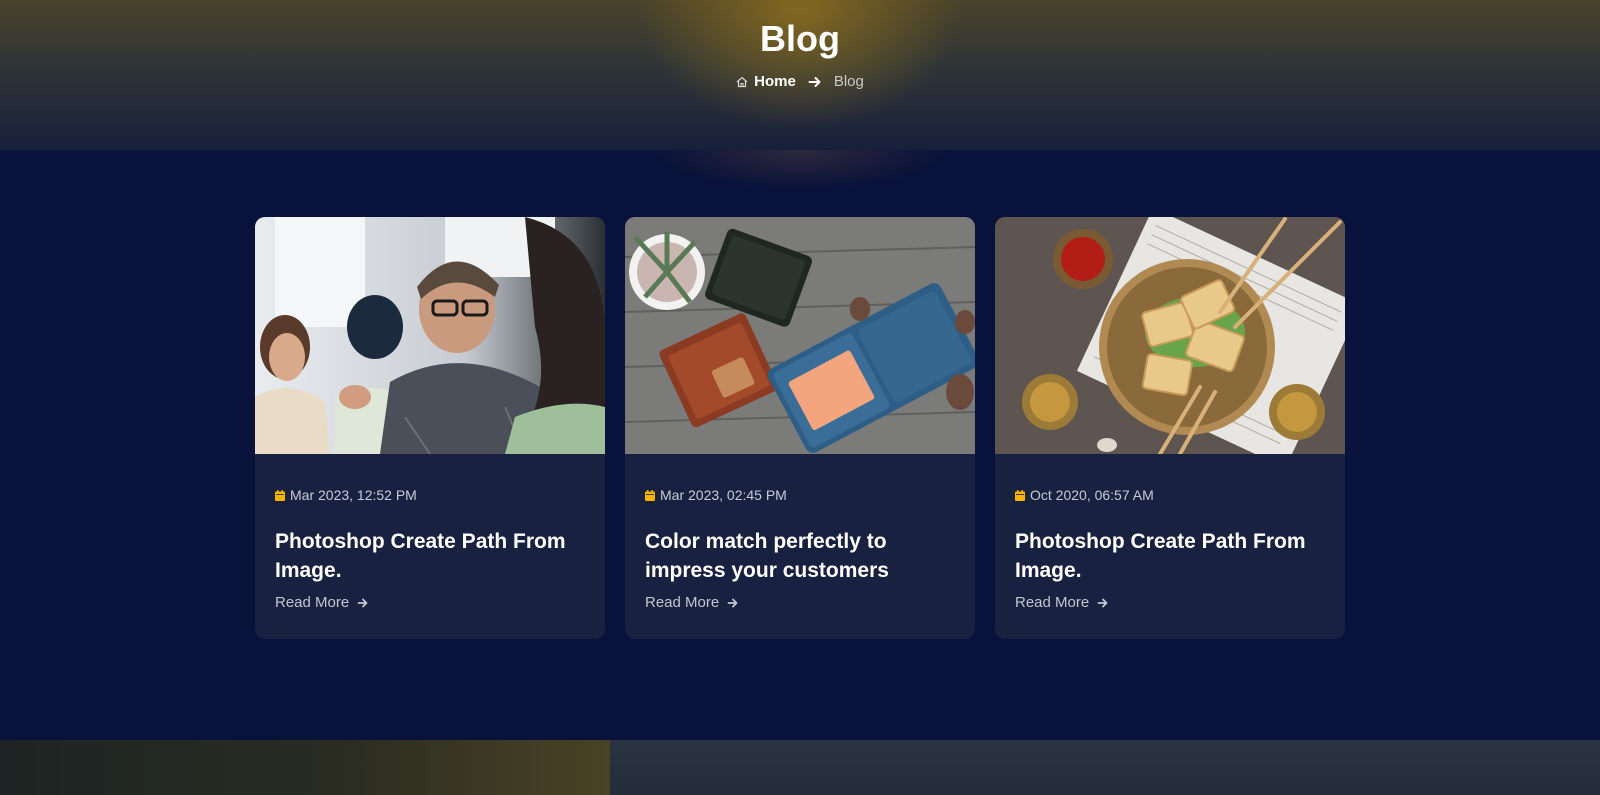 The height and width of the screenshot is (795, 1600). I want to click on post-date: Mar 2023, 12:52 PM, so click(430, 495).